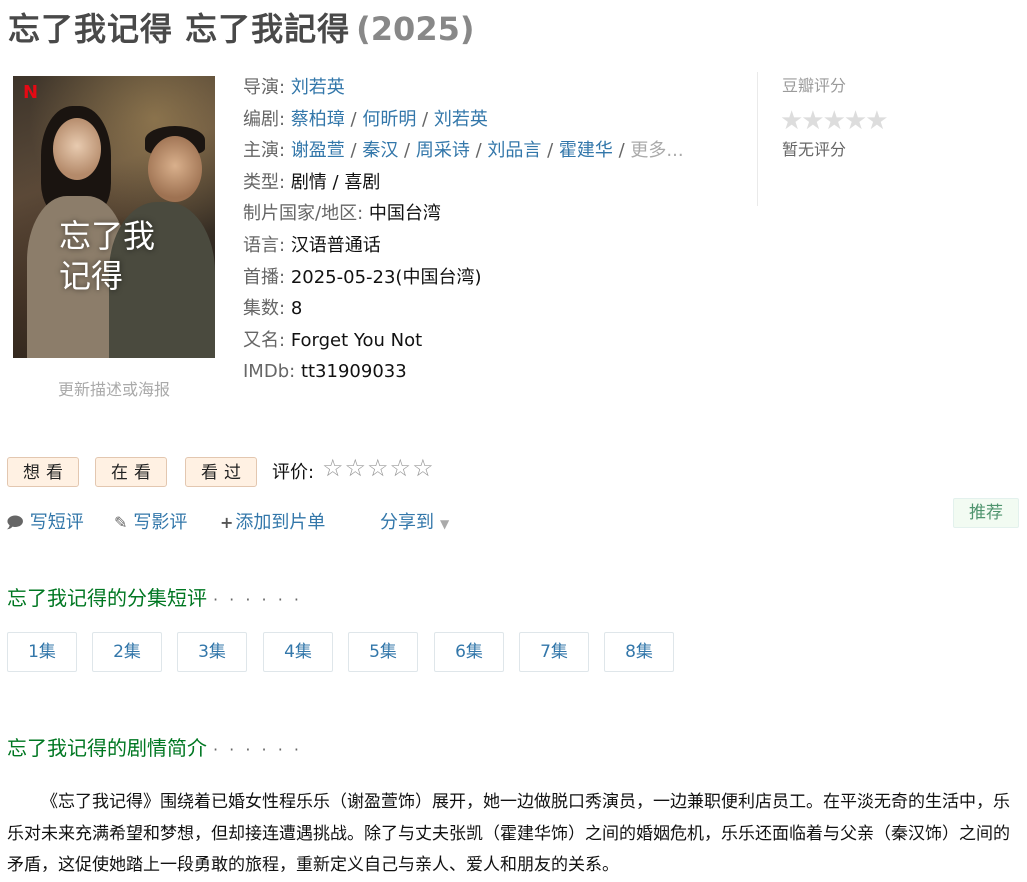 The height and width of the screenshot is (882, 1027). I want to click on episode-reviews-heading: 忘了我记得的分集短评 · · · · · ·, so click(154, 596).